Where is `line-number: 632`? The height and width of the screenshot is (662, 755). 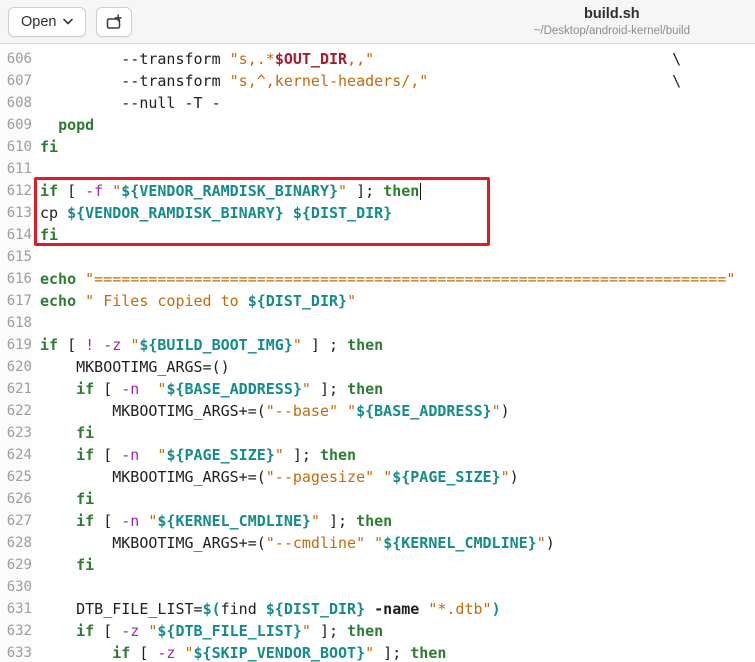 line-number: 632 is located at coordinates (16, 631).